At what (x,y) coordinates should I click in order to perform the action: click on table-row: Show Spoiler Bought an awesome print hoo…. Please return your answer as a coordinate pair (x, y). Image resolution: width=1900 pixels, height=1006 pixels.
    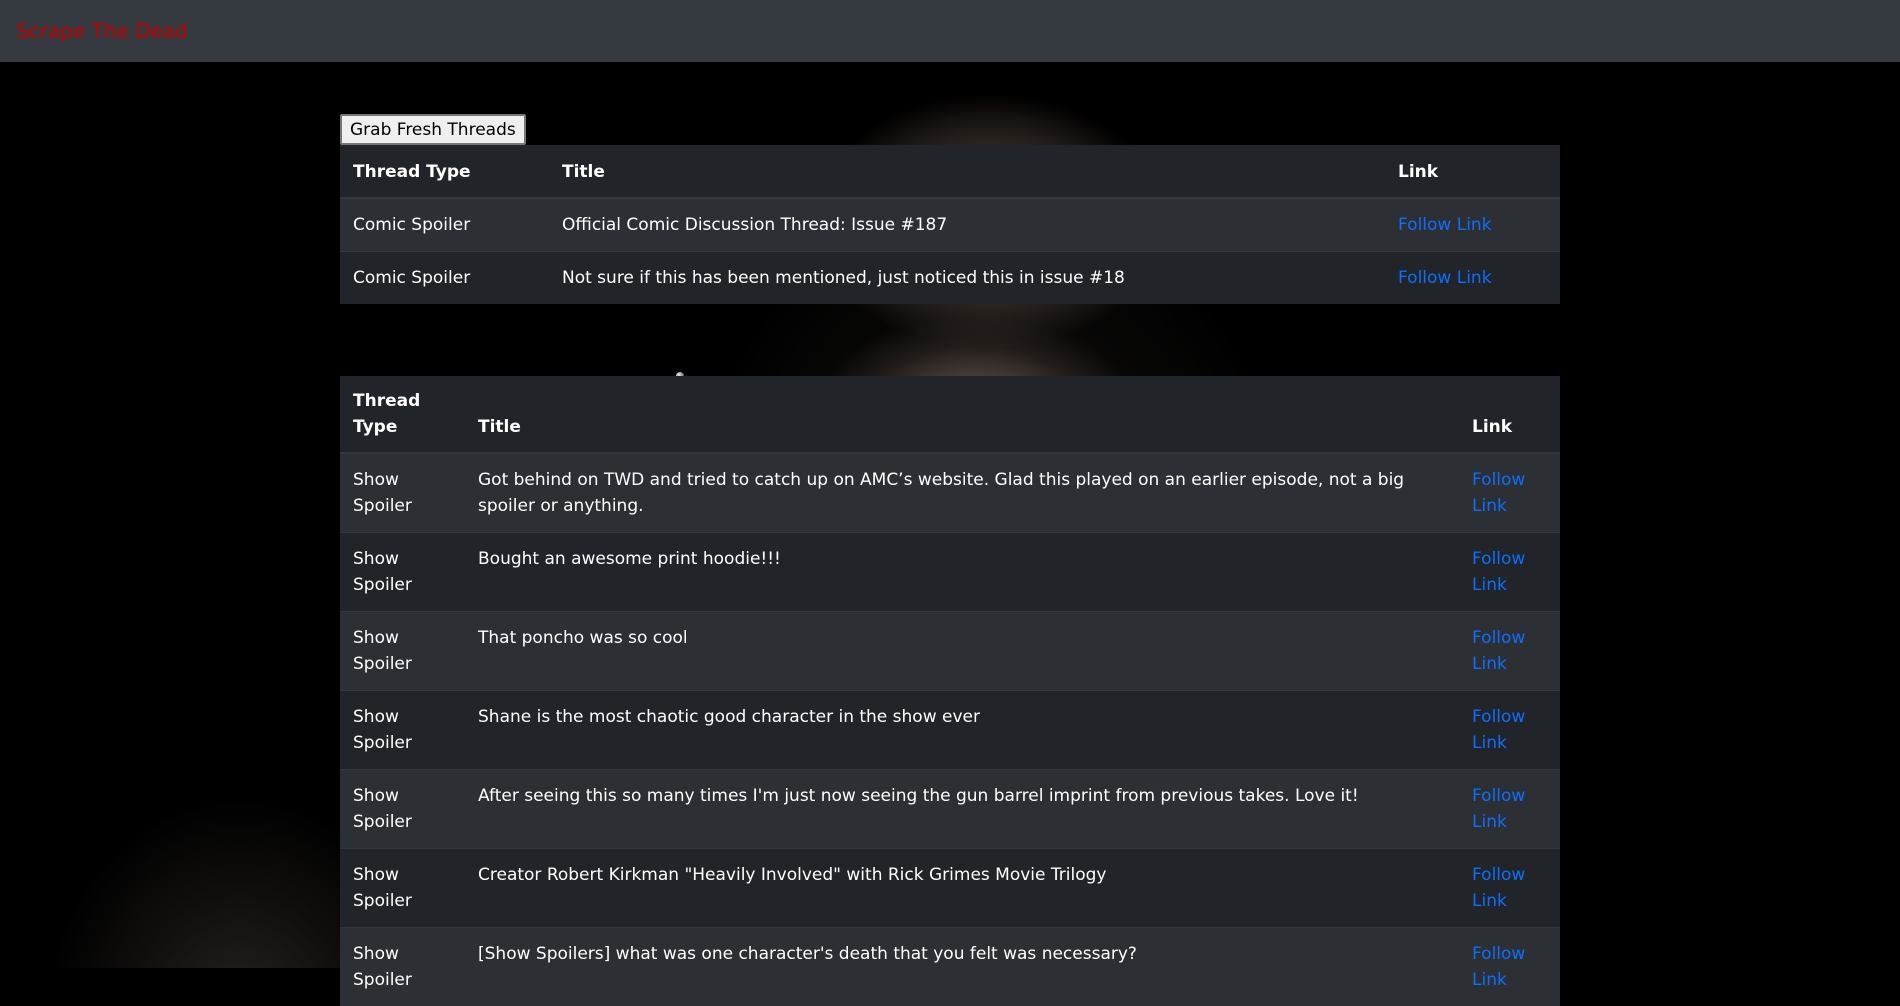
    Looking at the image, I should click on (950, 572).